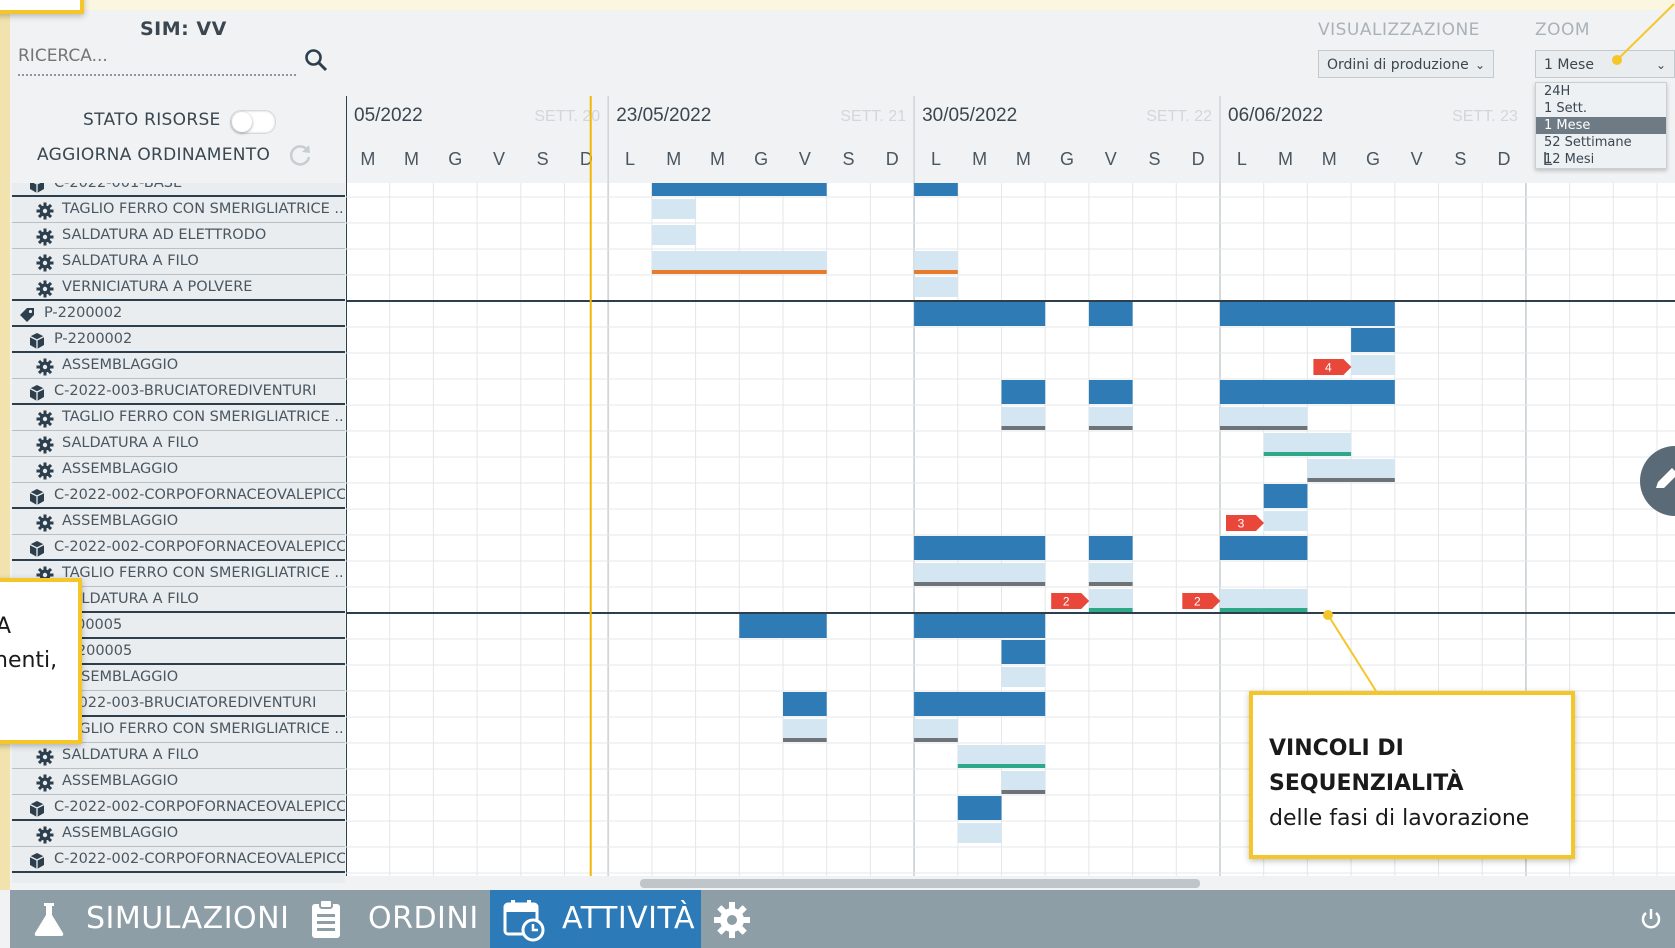 Image resolution: width=1675 pixels, height=948 pixels. I want to click on resource-row-op: SALDATURA AD ELETTRODO, so click(178, 236).